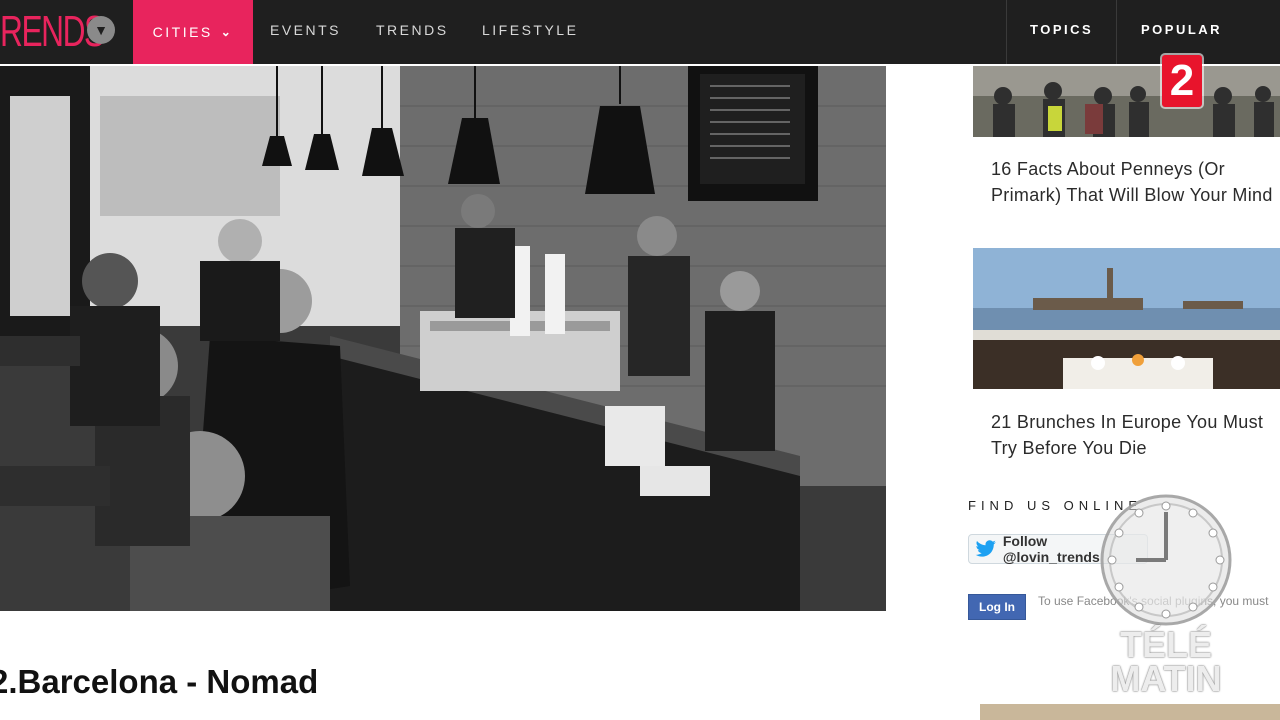  What do you see at coordinates (530, 32) in the screenshot?
I see `nav-lifestyle: LIFESTYLE` at bounding box center [530, 32].